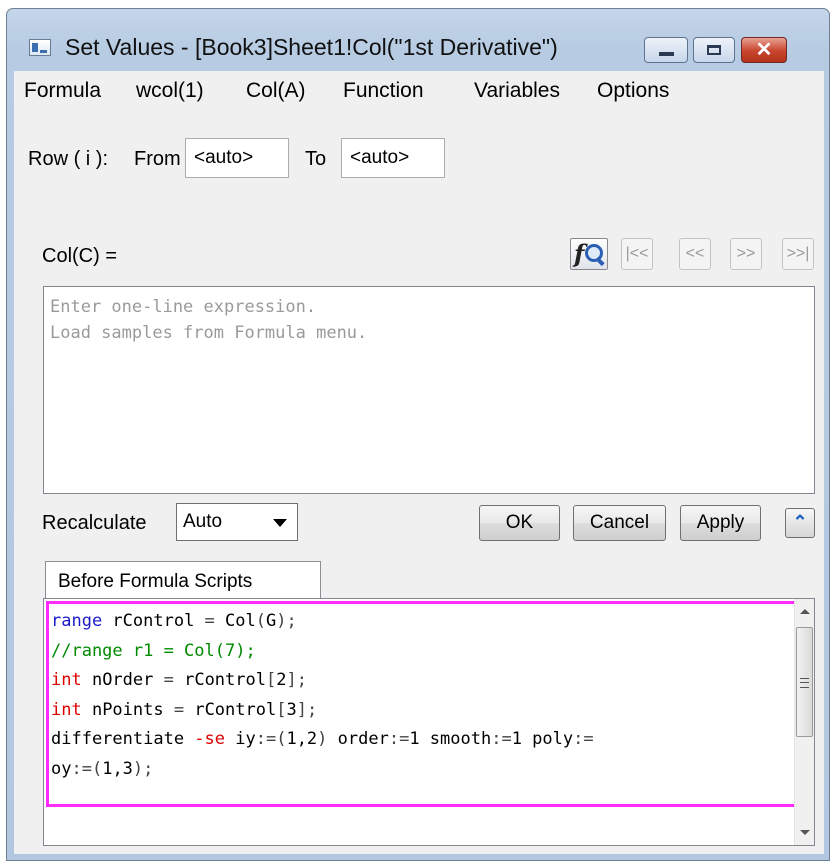 This screenshot has height=865, width=840. What do you see at coordinates (40, 47) in the screenshot?
I see `app-icon` at bounding box center [40, 47].